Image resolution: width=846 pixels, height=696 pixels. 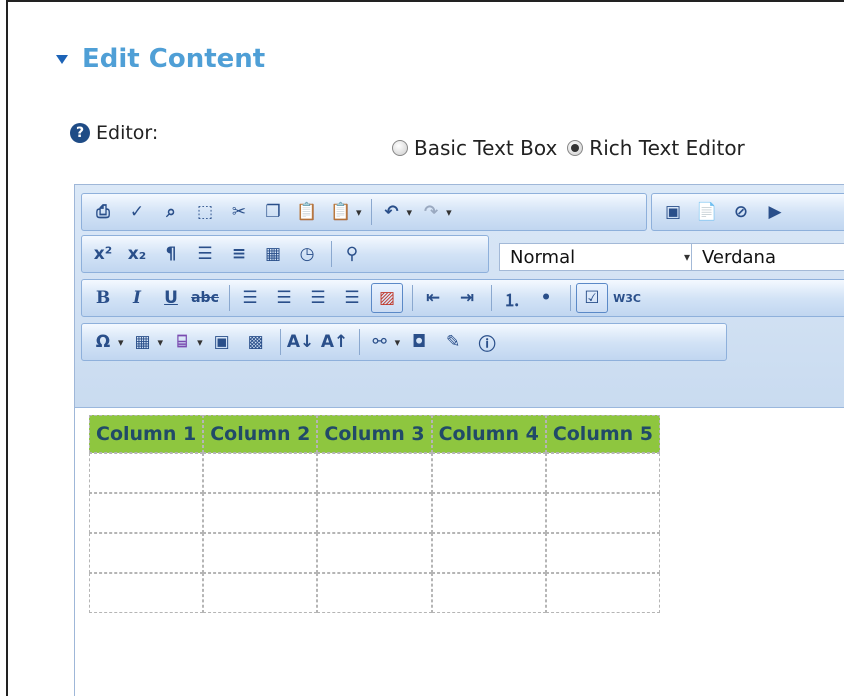 What do you see at coordinates (250, 298) in the screenshot?
I see `align-left-icon: ☰` at bounding box center [250, 298].